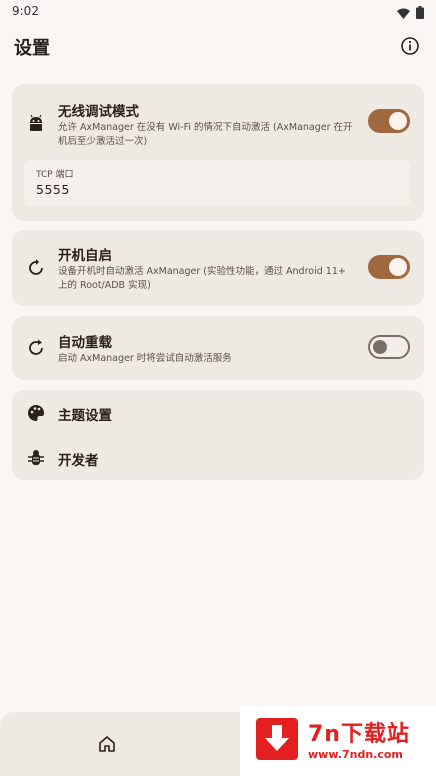  What do you see at coordinates (218, 11) in the screenshot?
I see `status-bar: 9:02` at bounding box center [218, 11].